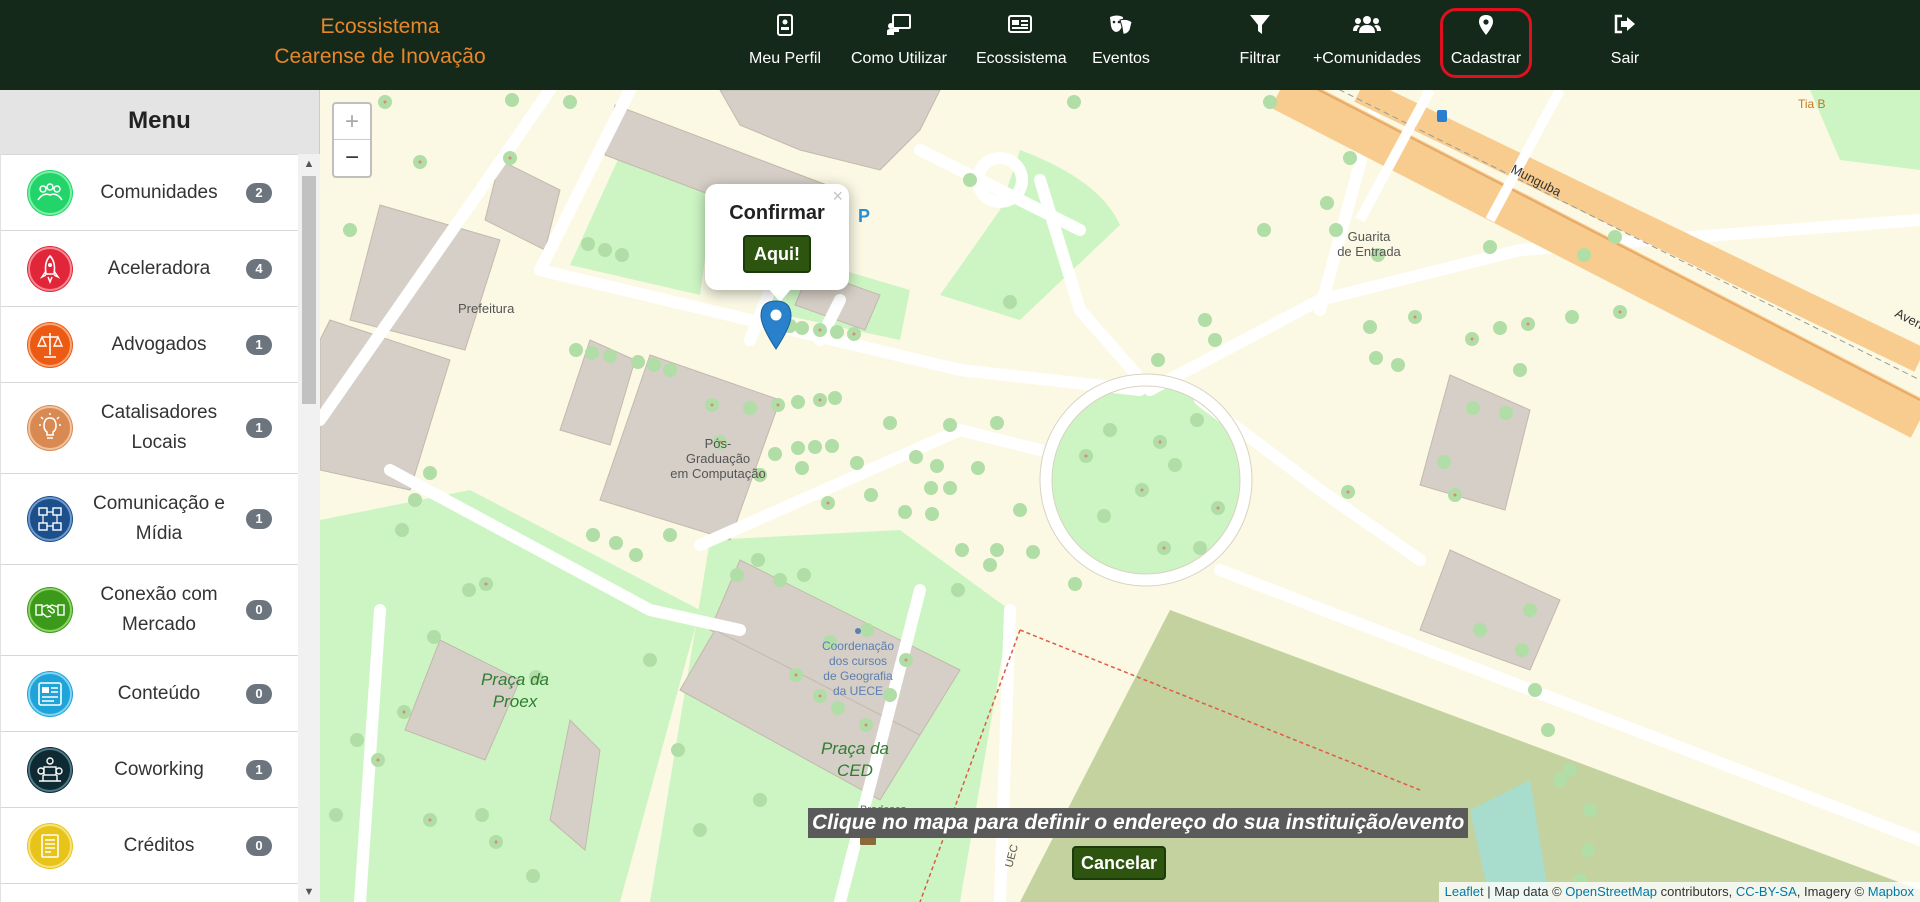 This screenshot has width=1920, height=902. What do you see at coordinates (855, 748) in the screenshot?
I see `map-label-praca-ced-1: Praça da` at bounding box center [855, 748].